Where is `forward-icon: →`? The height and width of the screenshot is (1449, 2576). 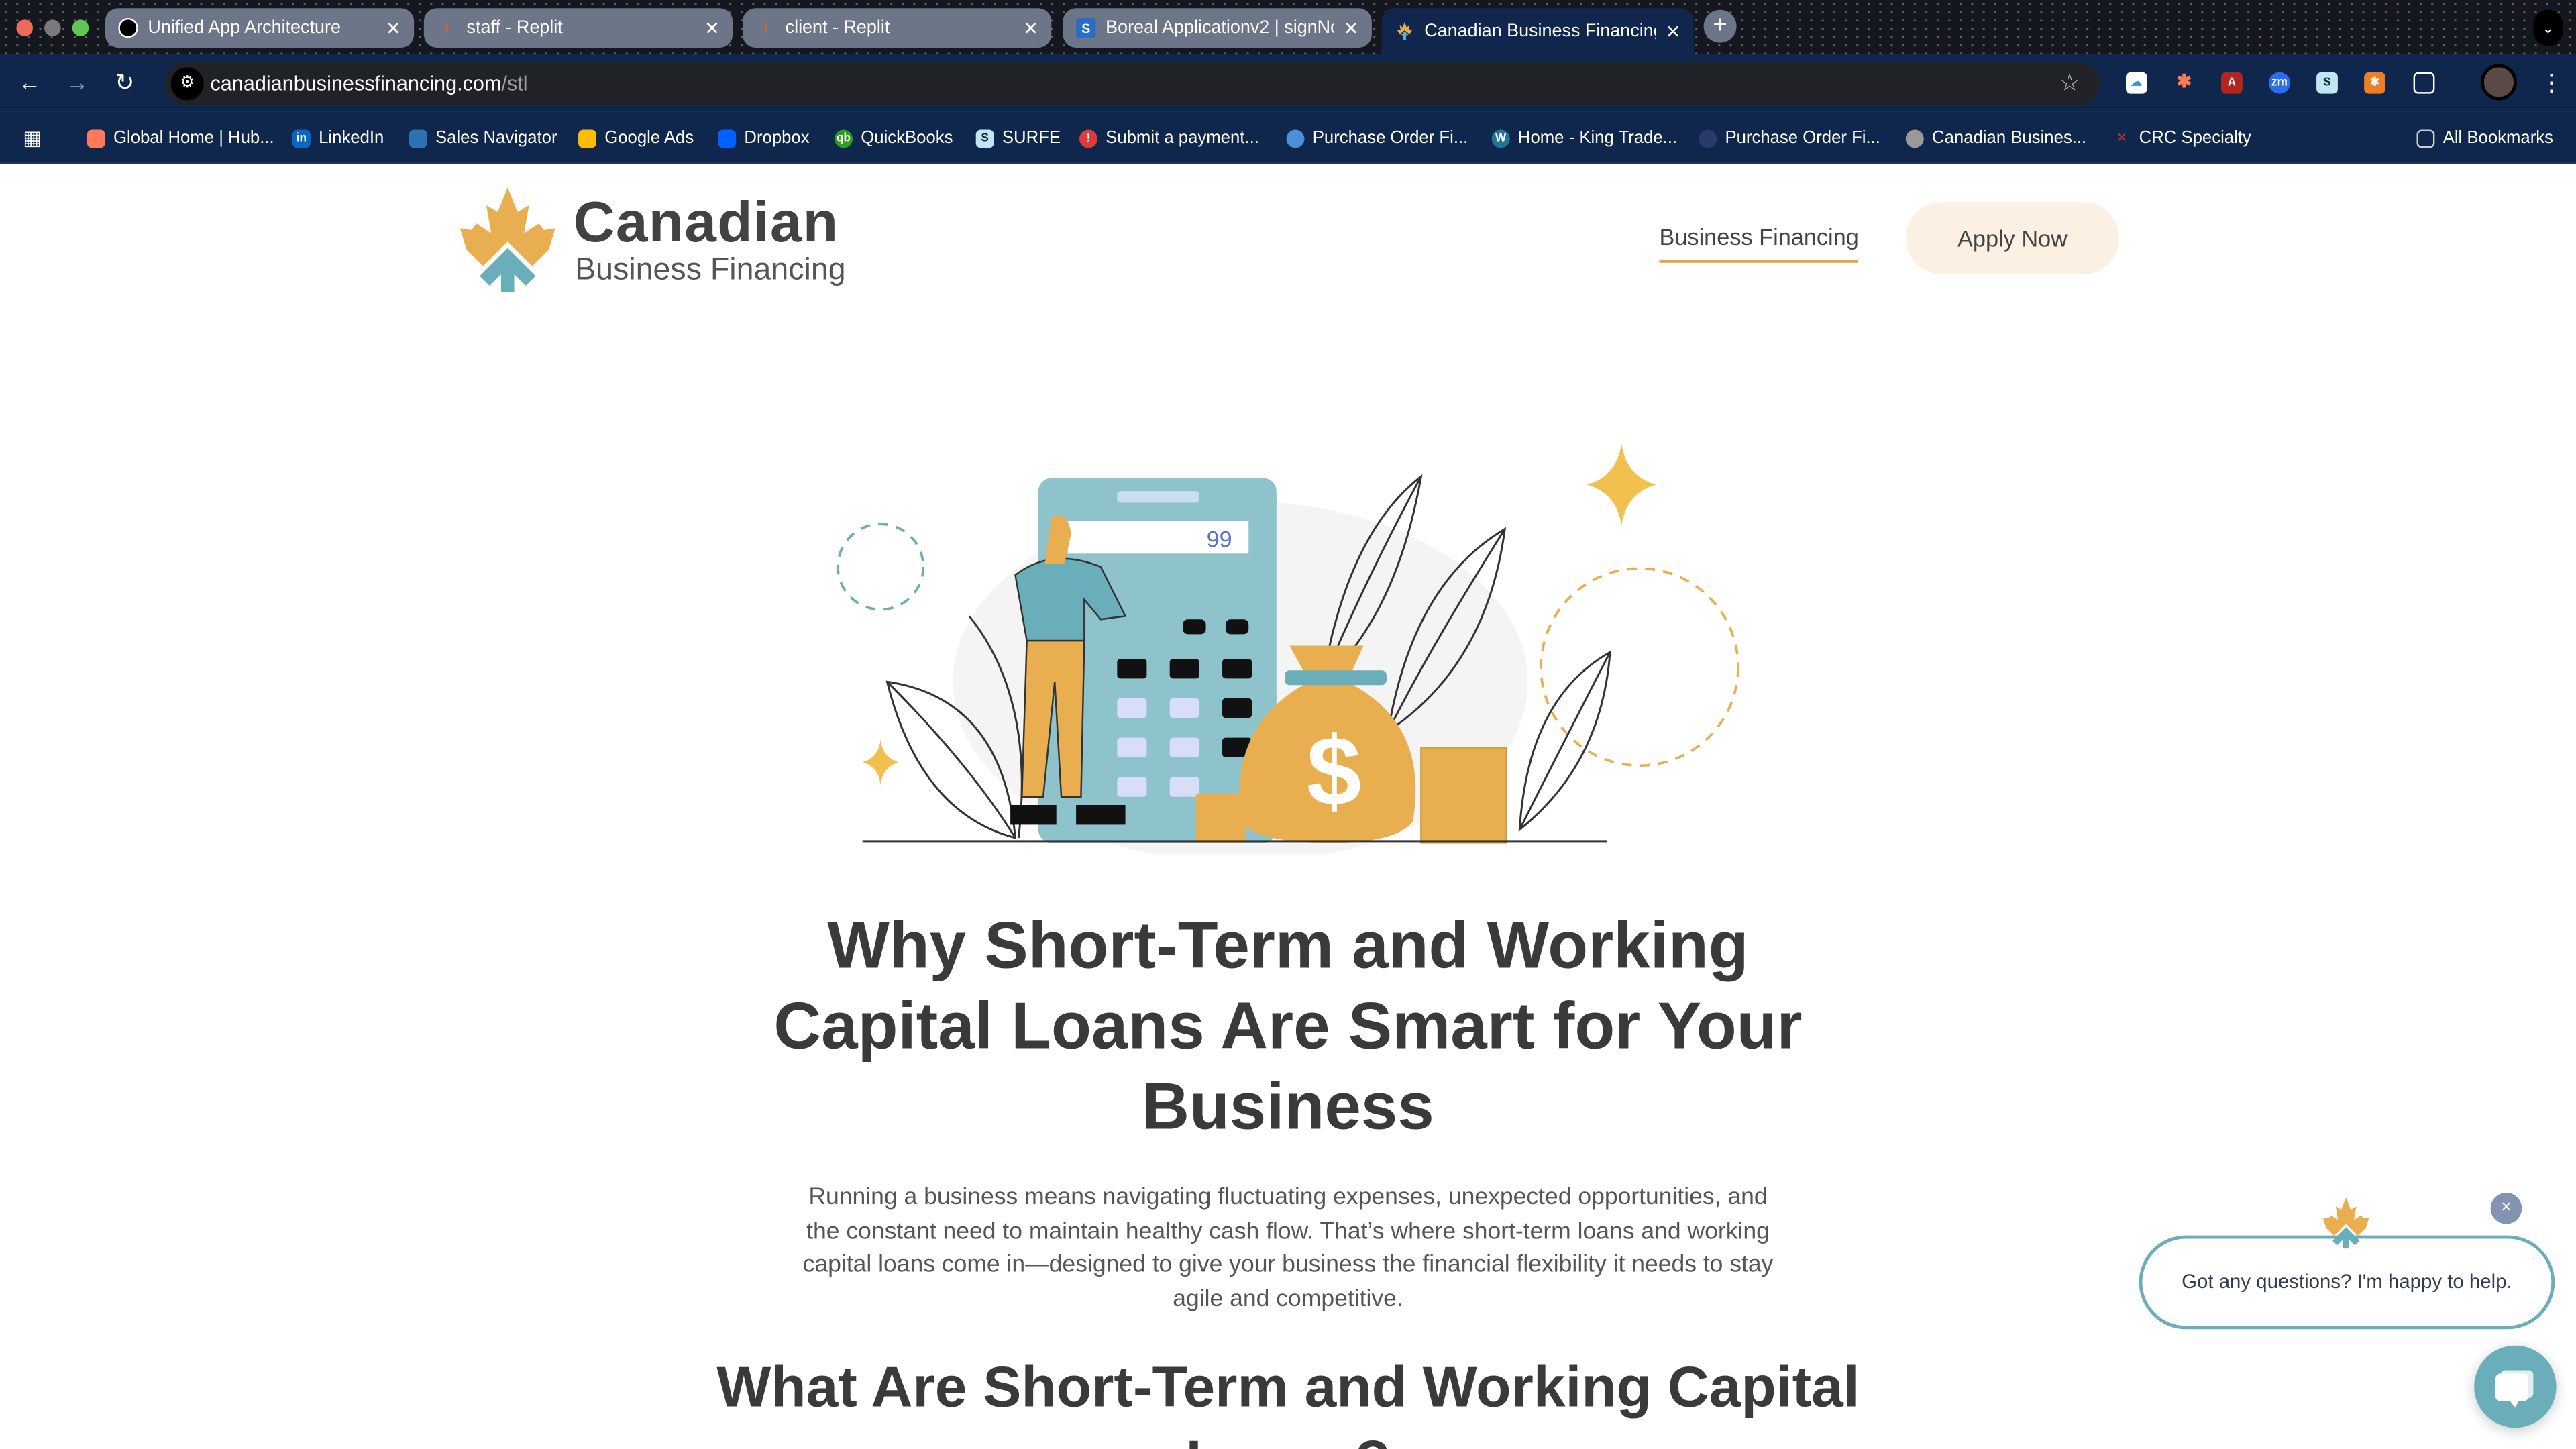
forward-icon: → is located at coordinates (77, 82).